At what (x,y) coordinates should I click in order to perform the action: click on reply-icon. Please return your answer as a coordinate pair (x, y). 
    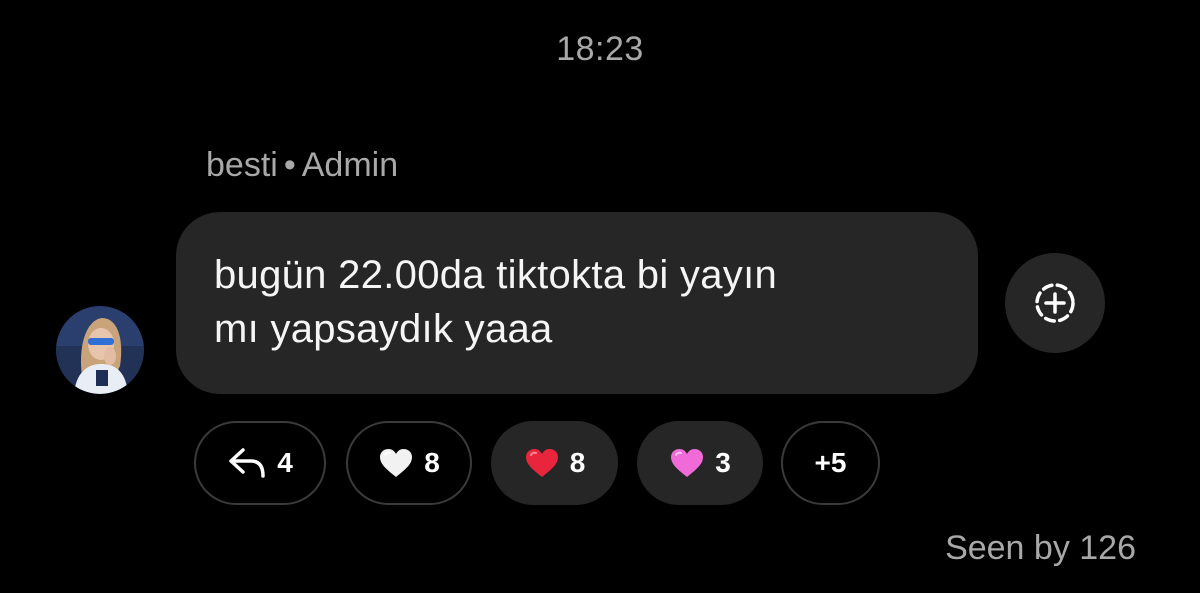
    Looking at the image, I should click on (247, 463).